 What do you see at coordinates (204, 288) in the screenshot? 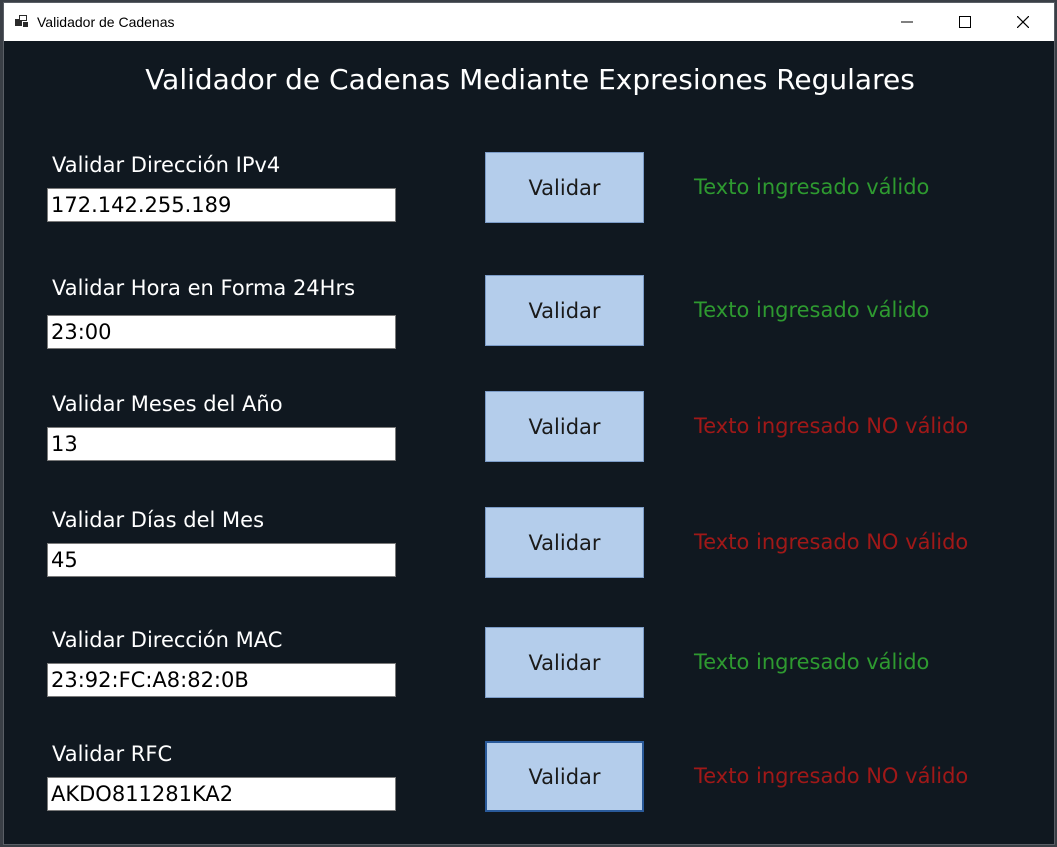
I see `hour-24-label: Validar Hora en Forma 24Hrs` at bounding box center [204, 288].